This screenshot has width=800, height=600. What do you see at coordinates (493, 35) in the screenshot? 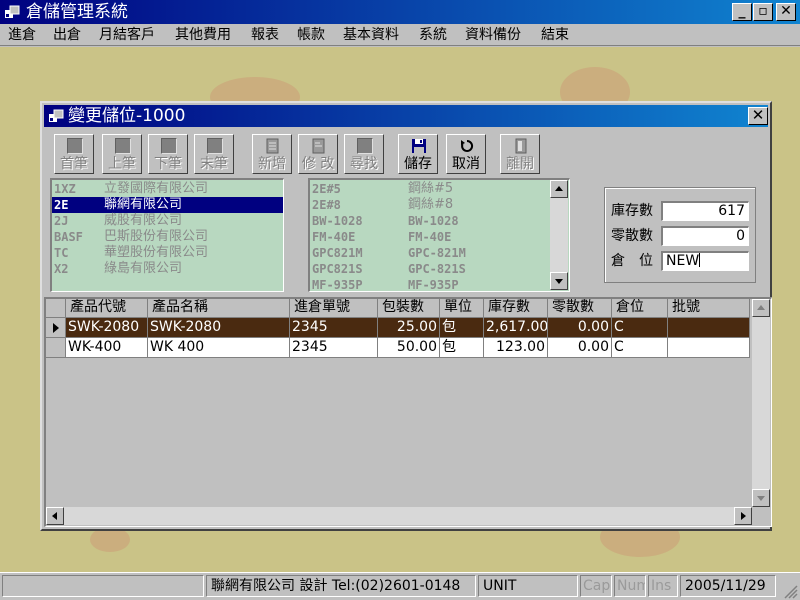
I see `menu-data-backup: 資料備份` at bounding box center [493, 35].